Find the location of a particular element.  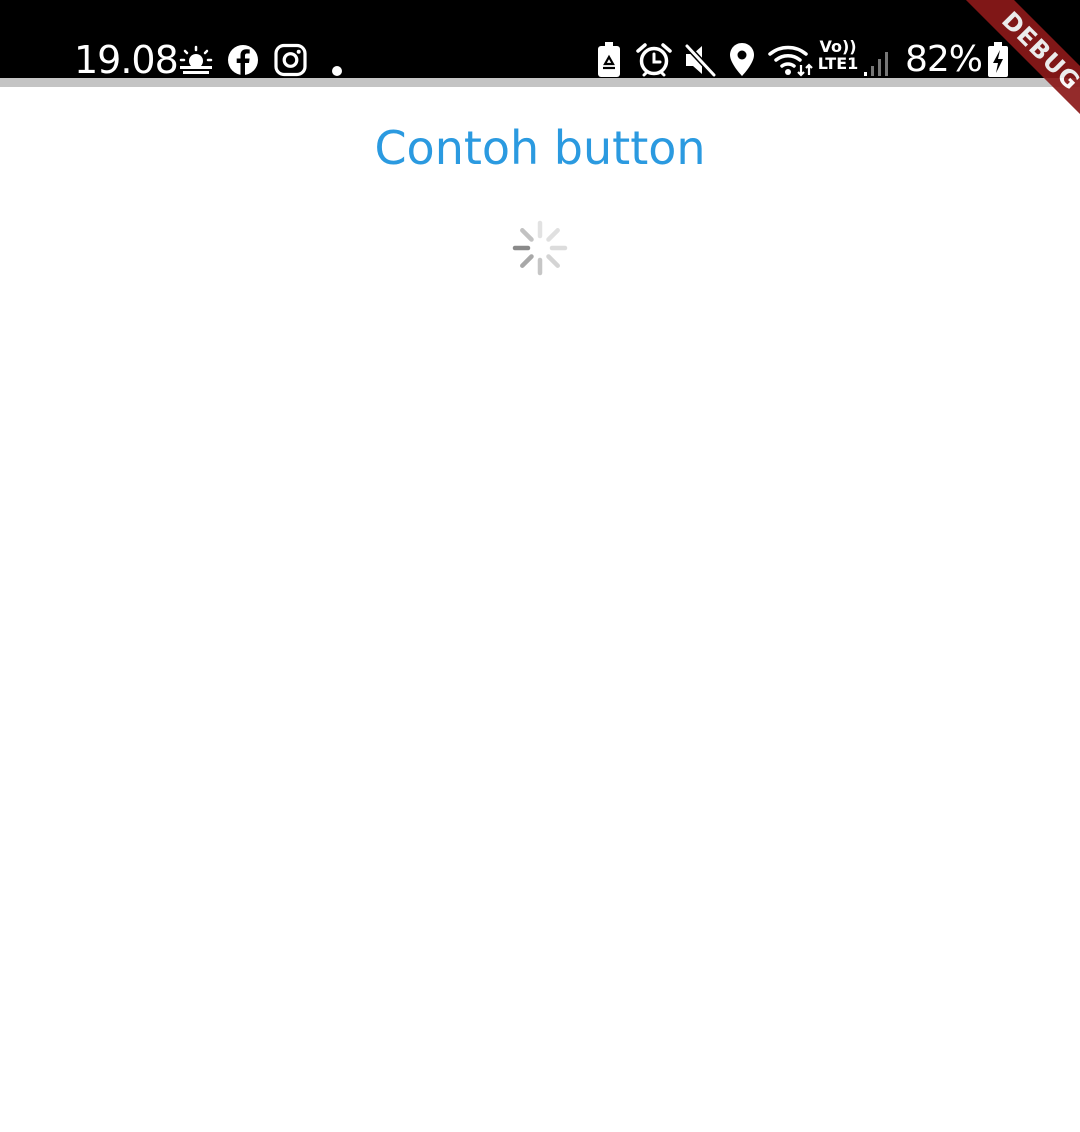

facebook-icon is located at coordinates (243, 60).